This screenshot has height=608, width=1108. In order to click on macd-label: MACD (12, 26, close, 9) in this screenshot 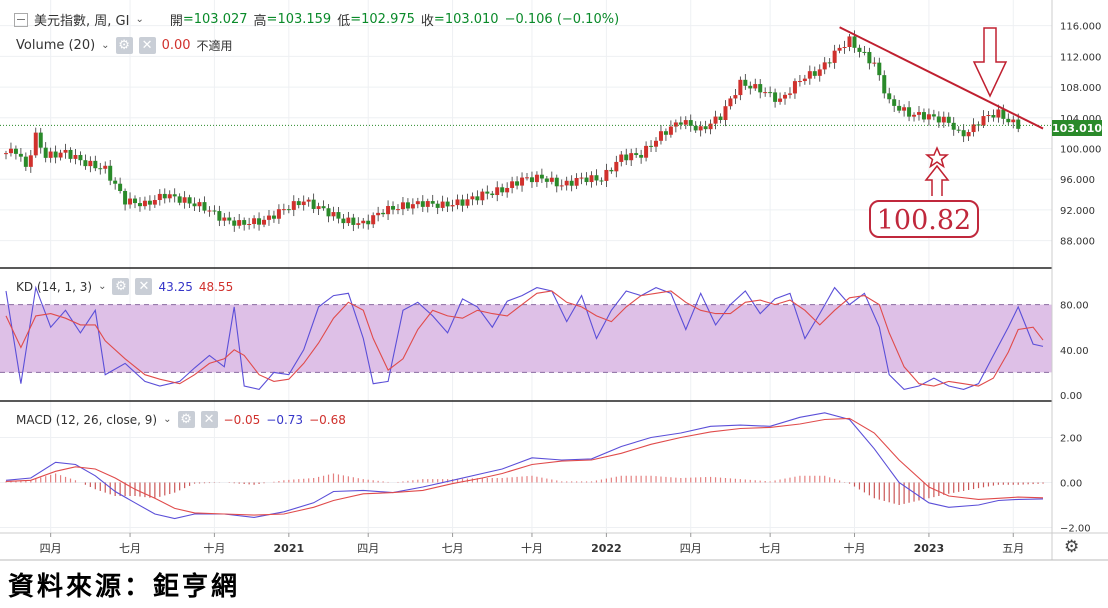, I will do `click(86, 420)`.